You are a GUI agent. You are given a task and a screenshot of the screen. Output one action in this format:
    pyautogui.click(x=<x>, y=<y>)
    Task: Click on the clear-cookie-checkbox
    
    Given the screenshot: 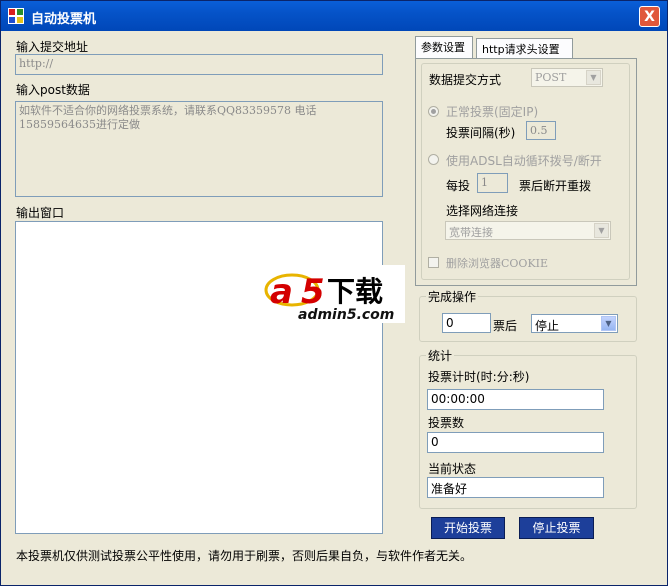 What is the action you would take?
    pyautogui.click(x=433, y=262)
    